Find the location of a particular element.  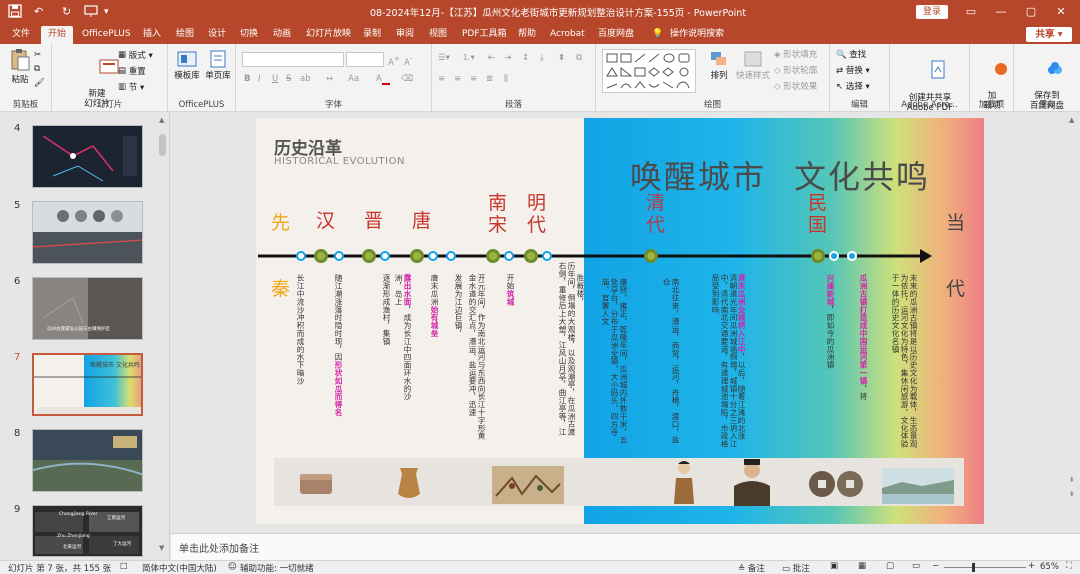

scrollbar-thumb is located at coordinates (162, 145).